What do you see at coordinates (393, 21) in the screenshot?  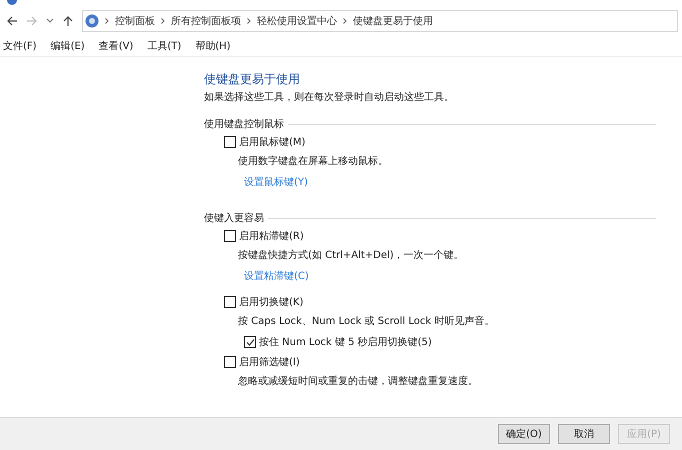 I see `breadcrumb-item: 使键盘更易于使用` at bounding box center [393, 21].